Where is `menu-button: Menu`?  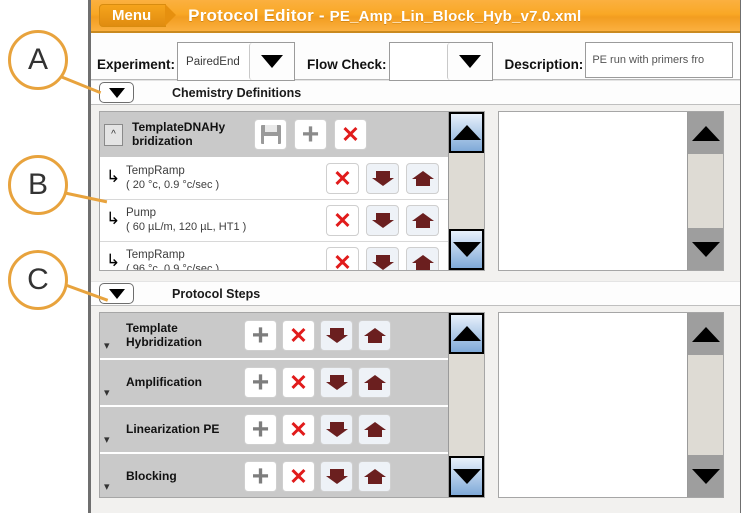 menu-button: Menu is located at coordinates (138, 15).